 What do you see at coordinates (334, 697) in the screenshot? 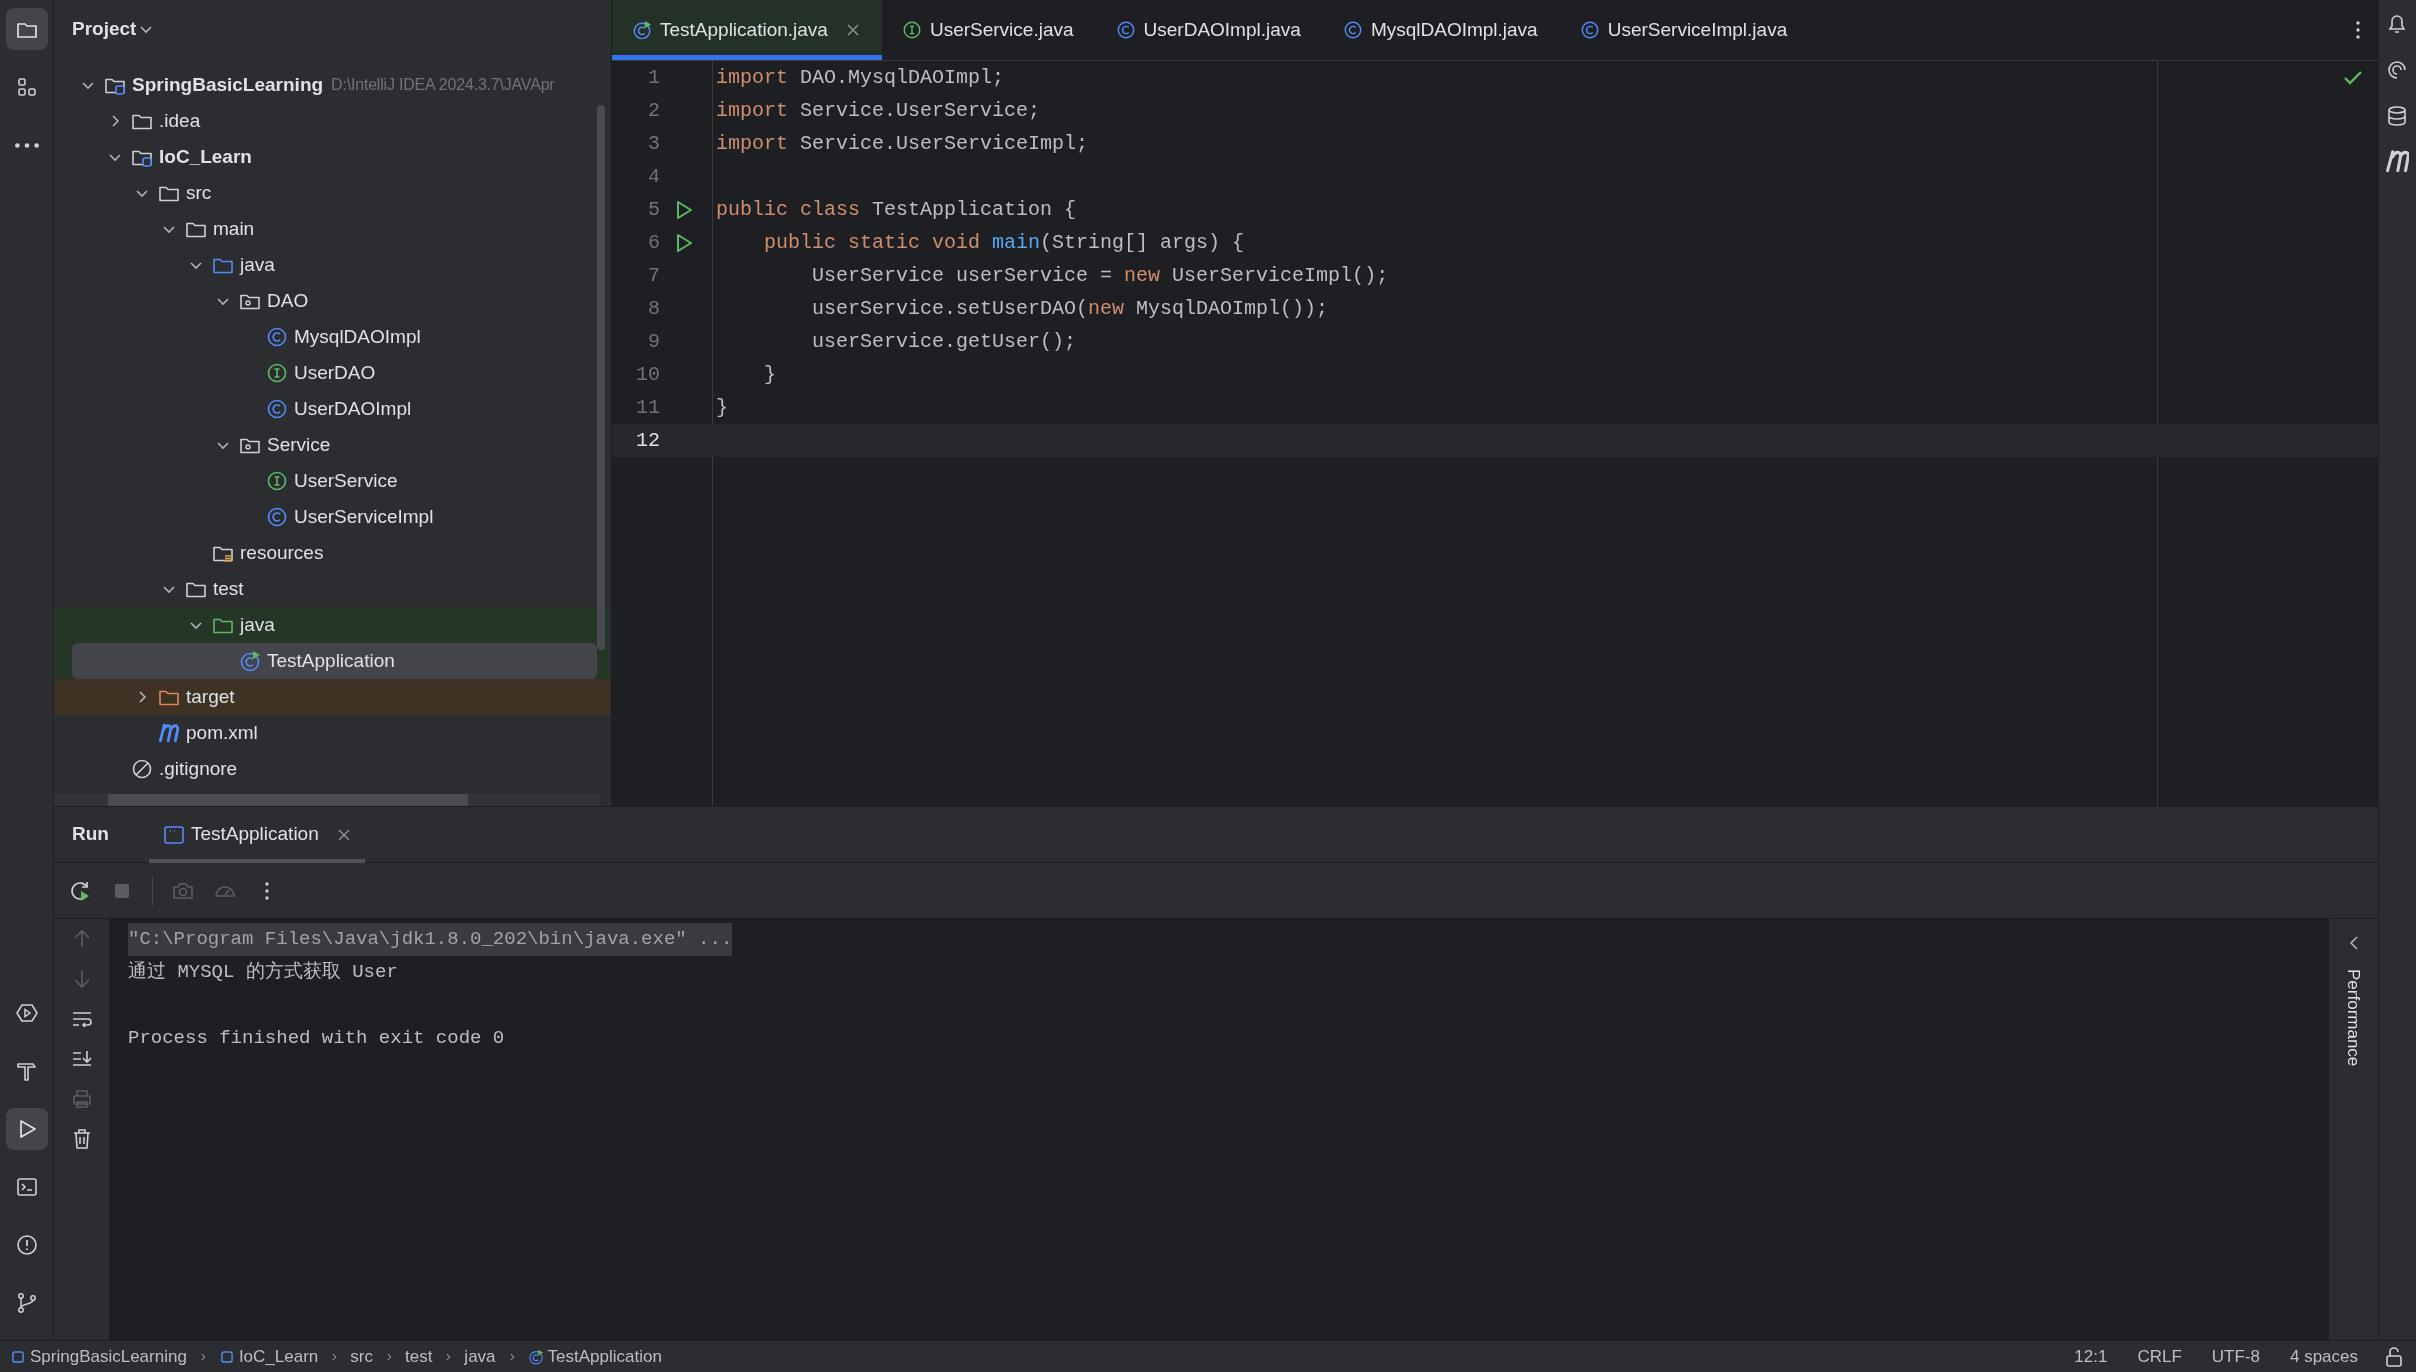
I see `tree-item: target` at bounding box center [334, 697].